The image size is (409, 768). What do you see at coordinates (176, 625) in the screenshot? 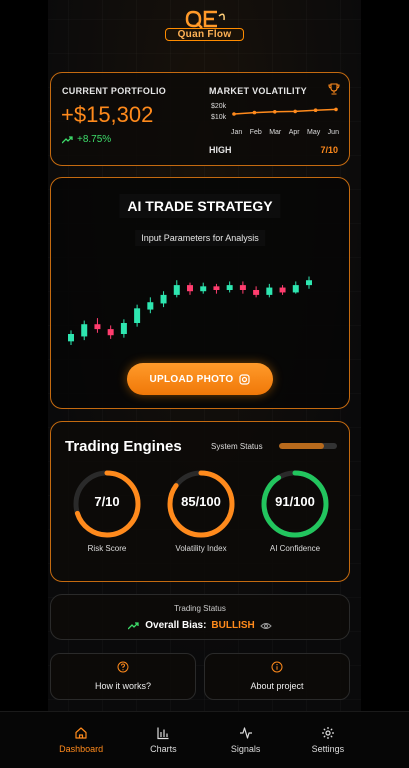
I see `bias-label: Overall Bias:` at bounding box center [176, 625].